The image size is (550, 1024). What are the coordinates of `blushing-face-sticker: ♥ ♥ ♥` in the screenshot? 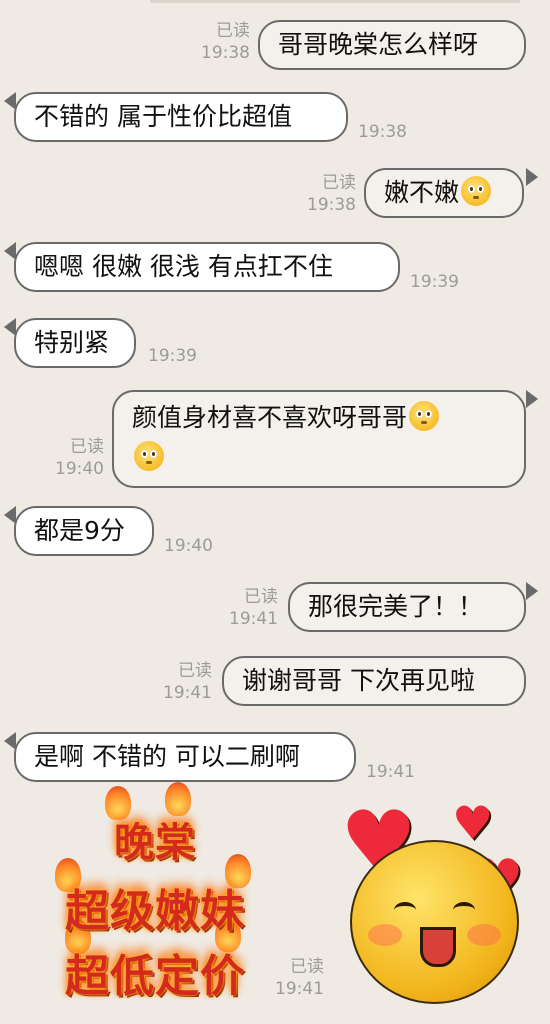 It's located at (440, 905).